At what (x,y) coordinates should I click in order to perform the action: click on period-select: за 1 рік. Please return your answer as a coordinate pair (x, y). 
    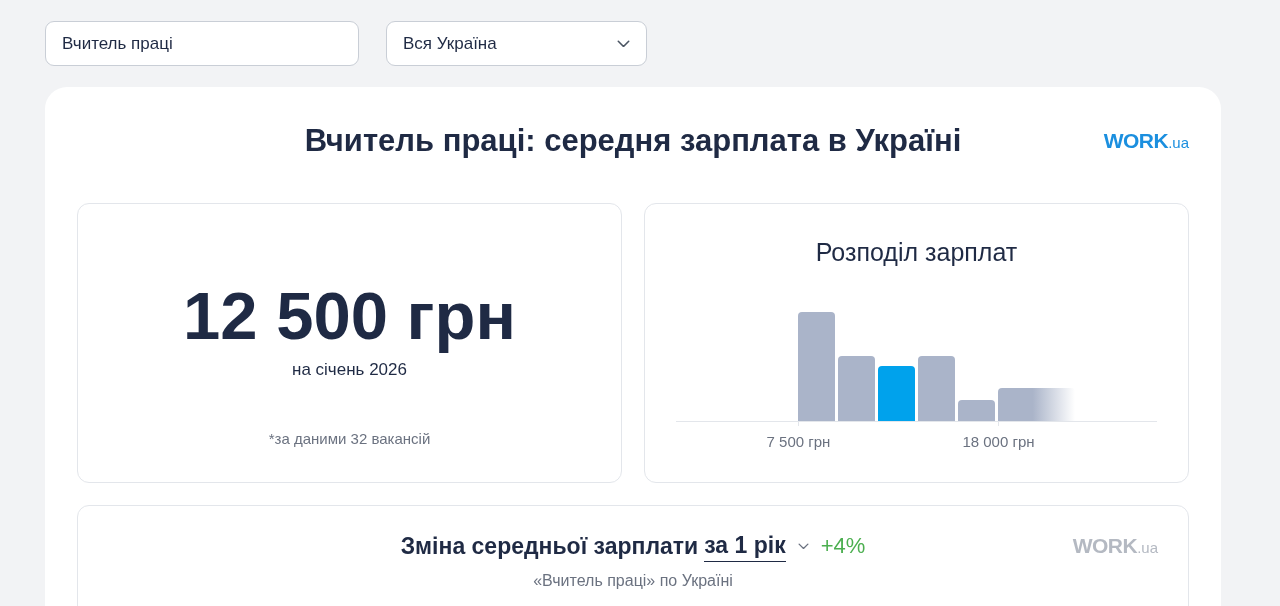
    Looking at the image, I should click on (745, 546).